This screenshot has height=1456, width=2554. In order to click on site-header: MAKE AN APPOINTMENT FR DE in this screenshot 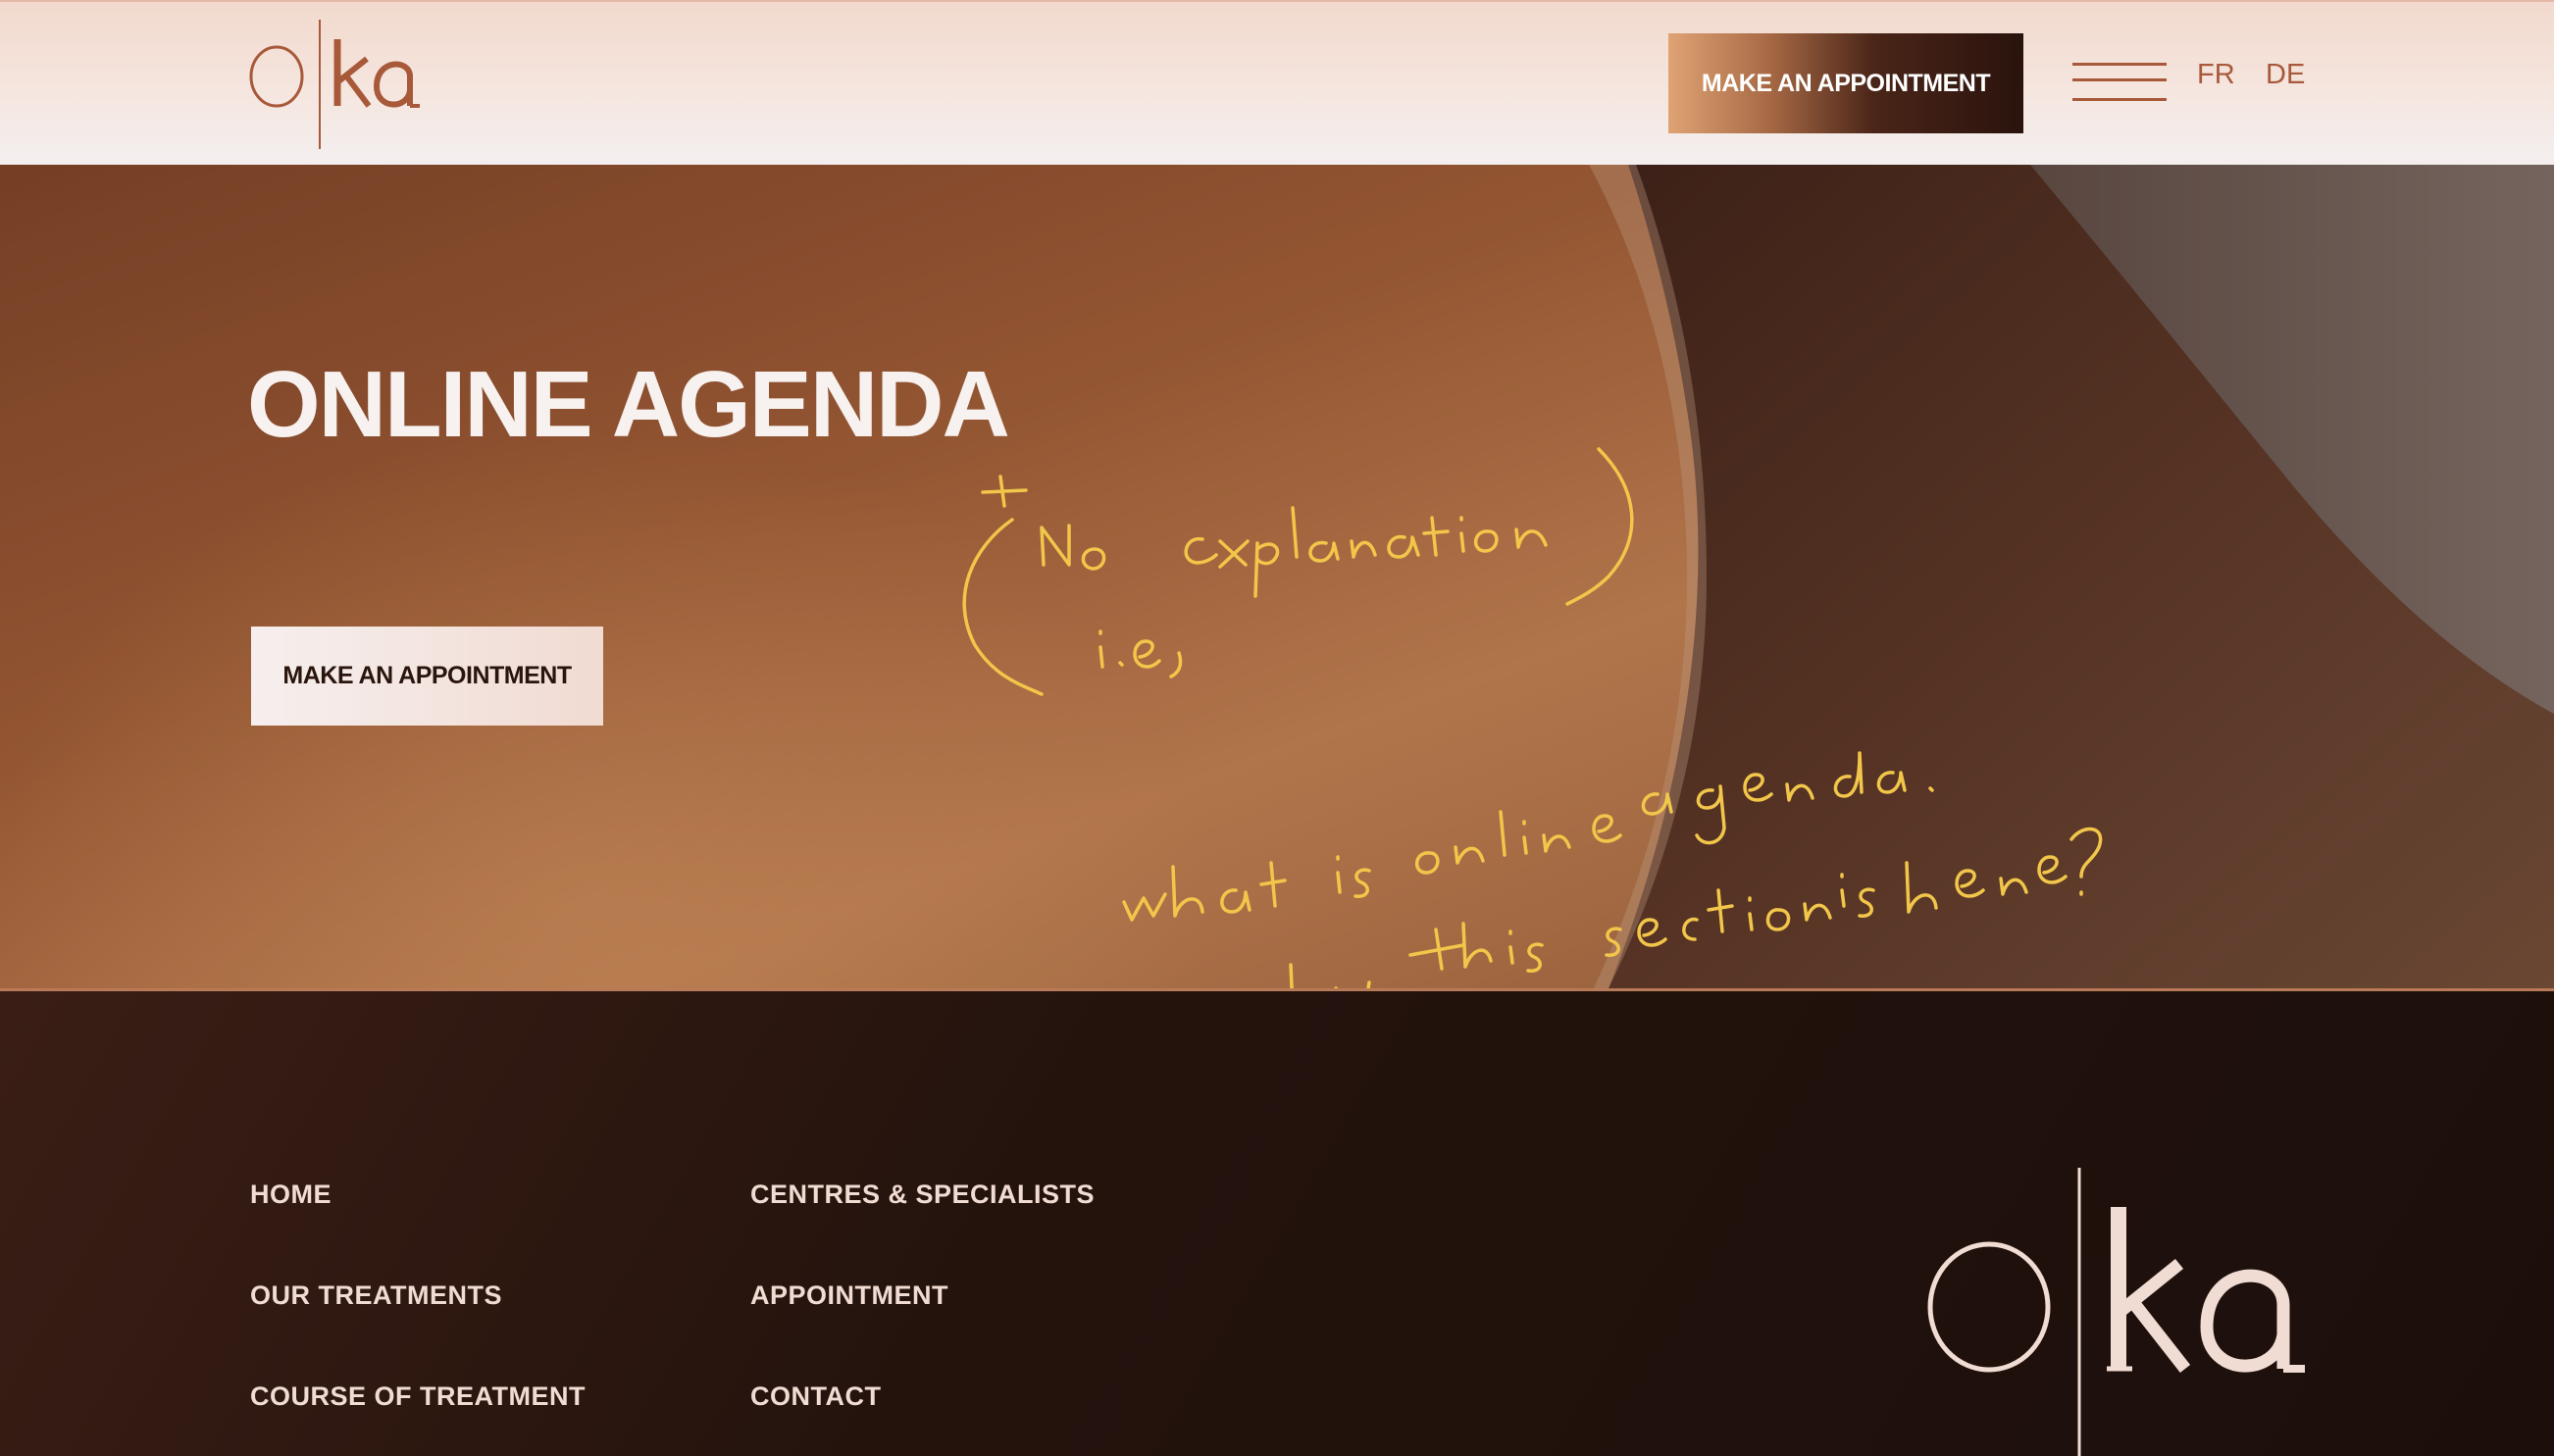, I will do `click(1277, 82)`.